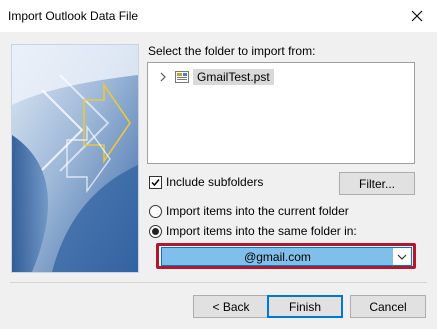 Image resolution: width=437 pixels, height=329 pixels. What do you see at coordinates (163, 77) in the screenshot?
I see `chevron-right-icon` at bounding box center [163, 77].